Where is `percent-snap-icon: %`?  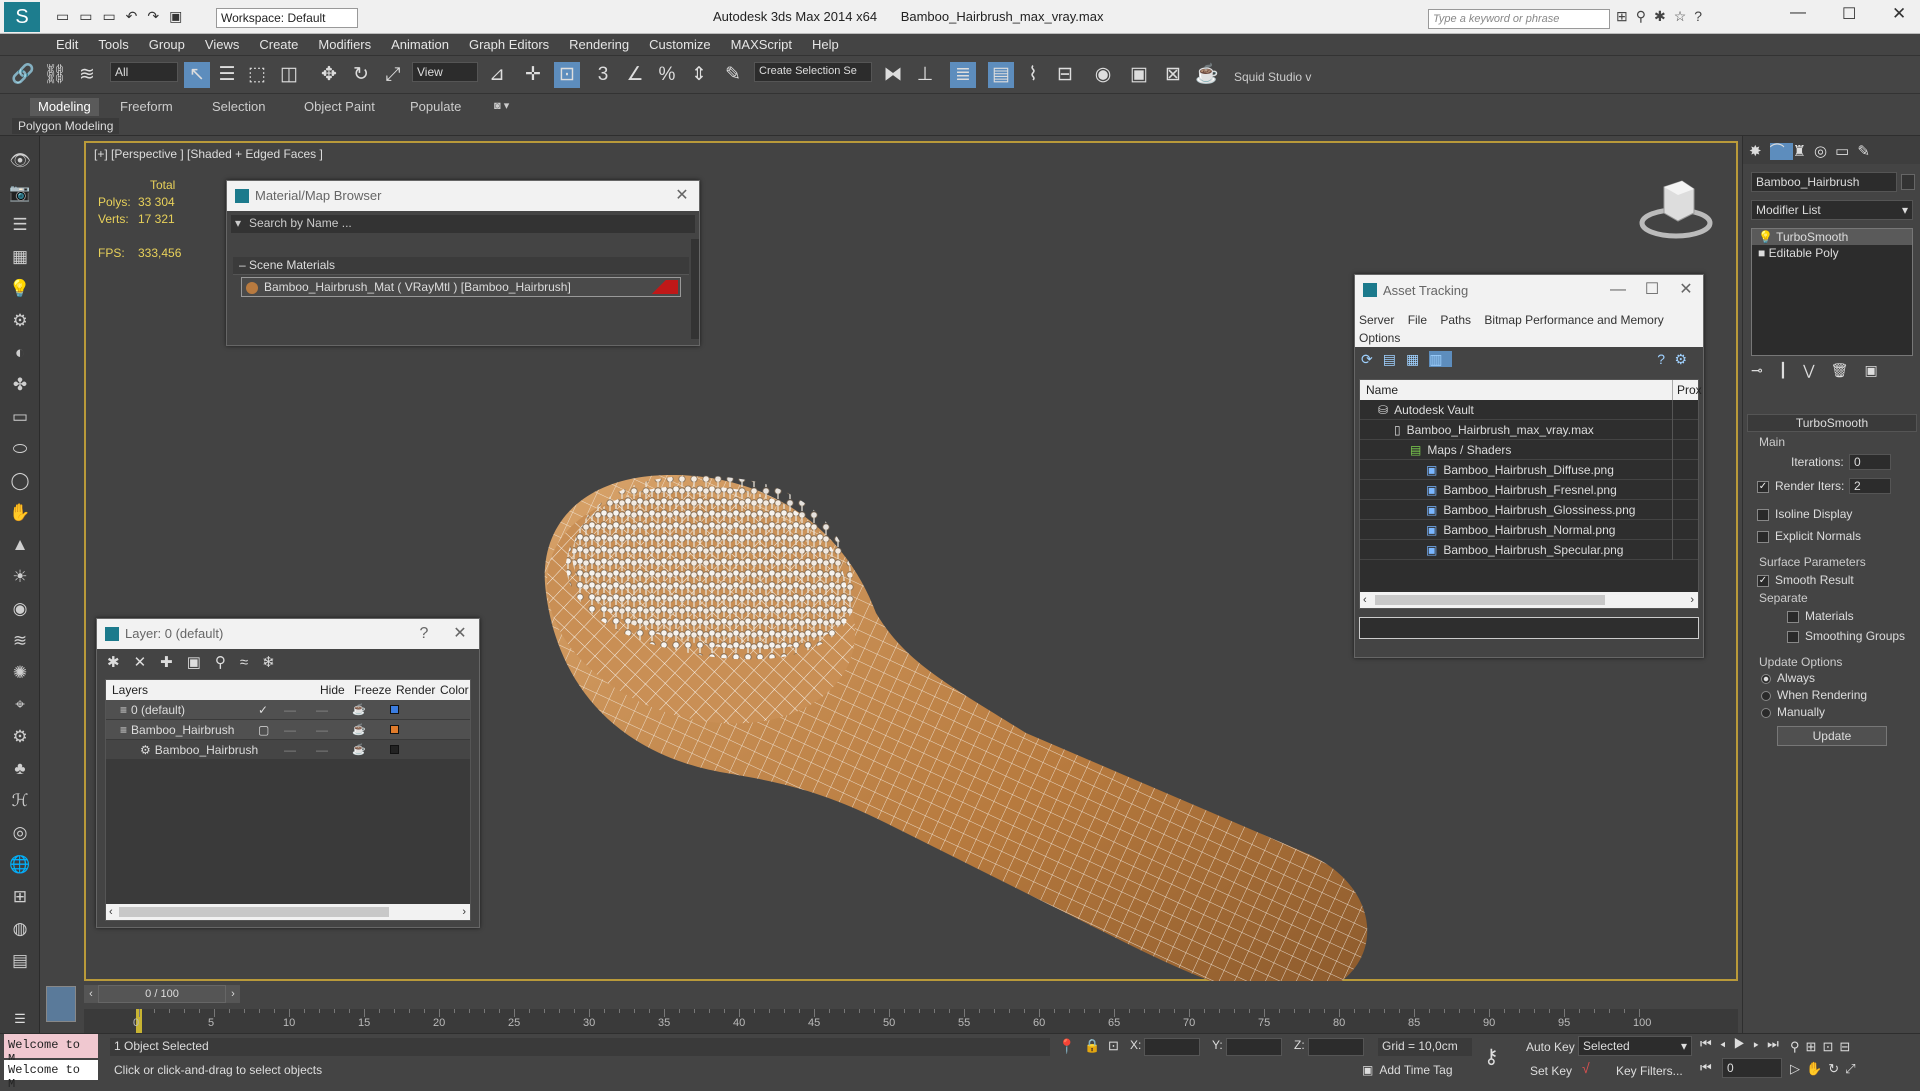 percent-snap-icon: % is located at coordinates (667, 75).